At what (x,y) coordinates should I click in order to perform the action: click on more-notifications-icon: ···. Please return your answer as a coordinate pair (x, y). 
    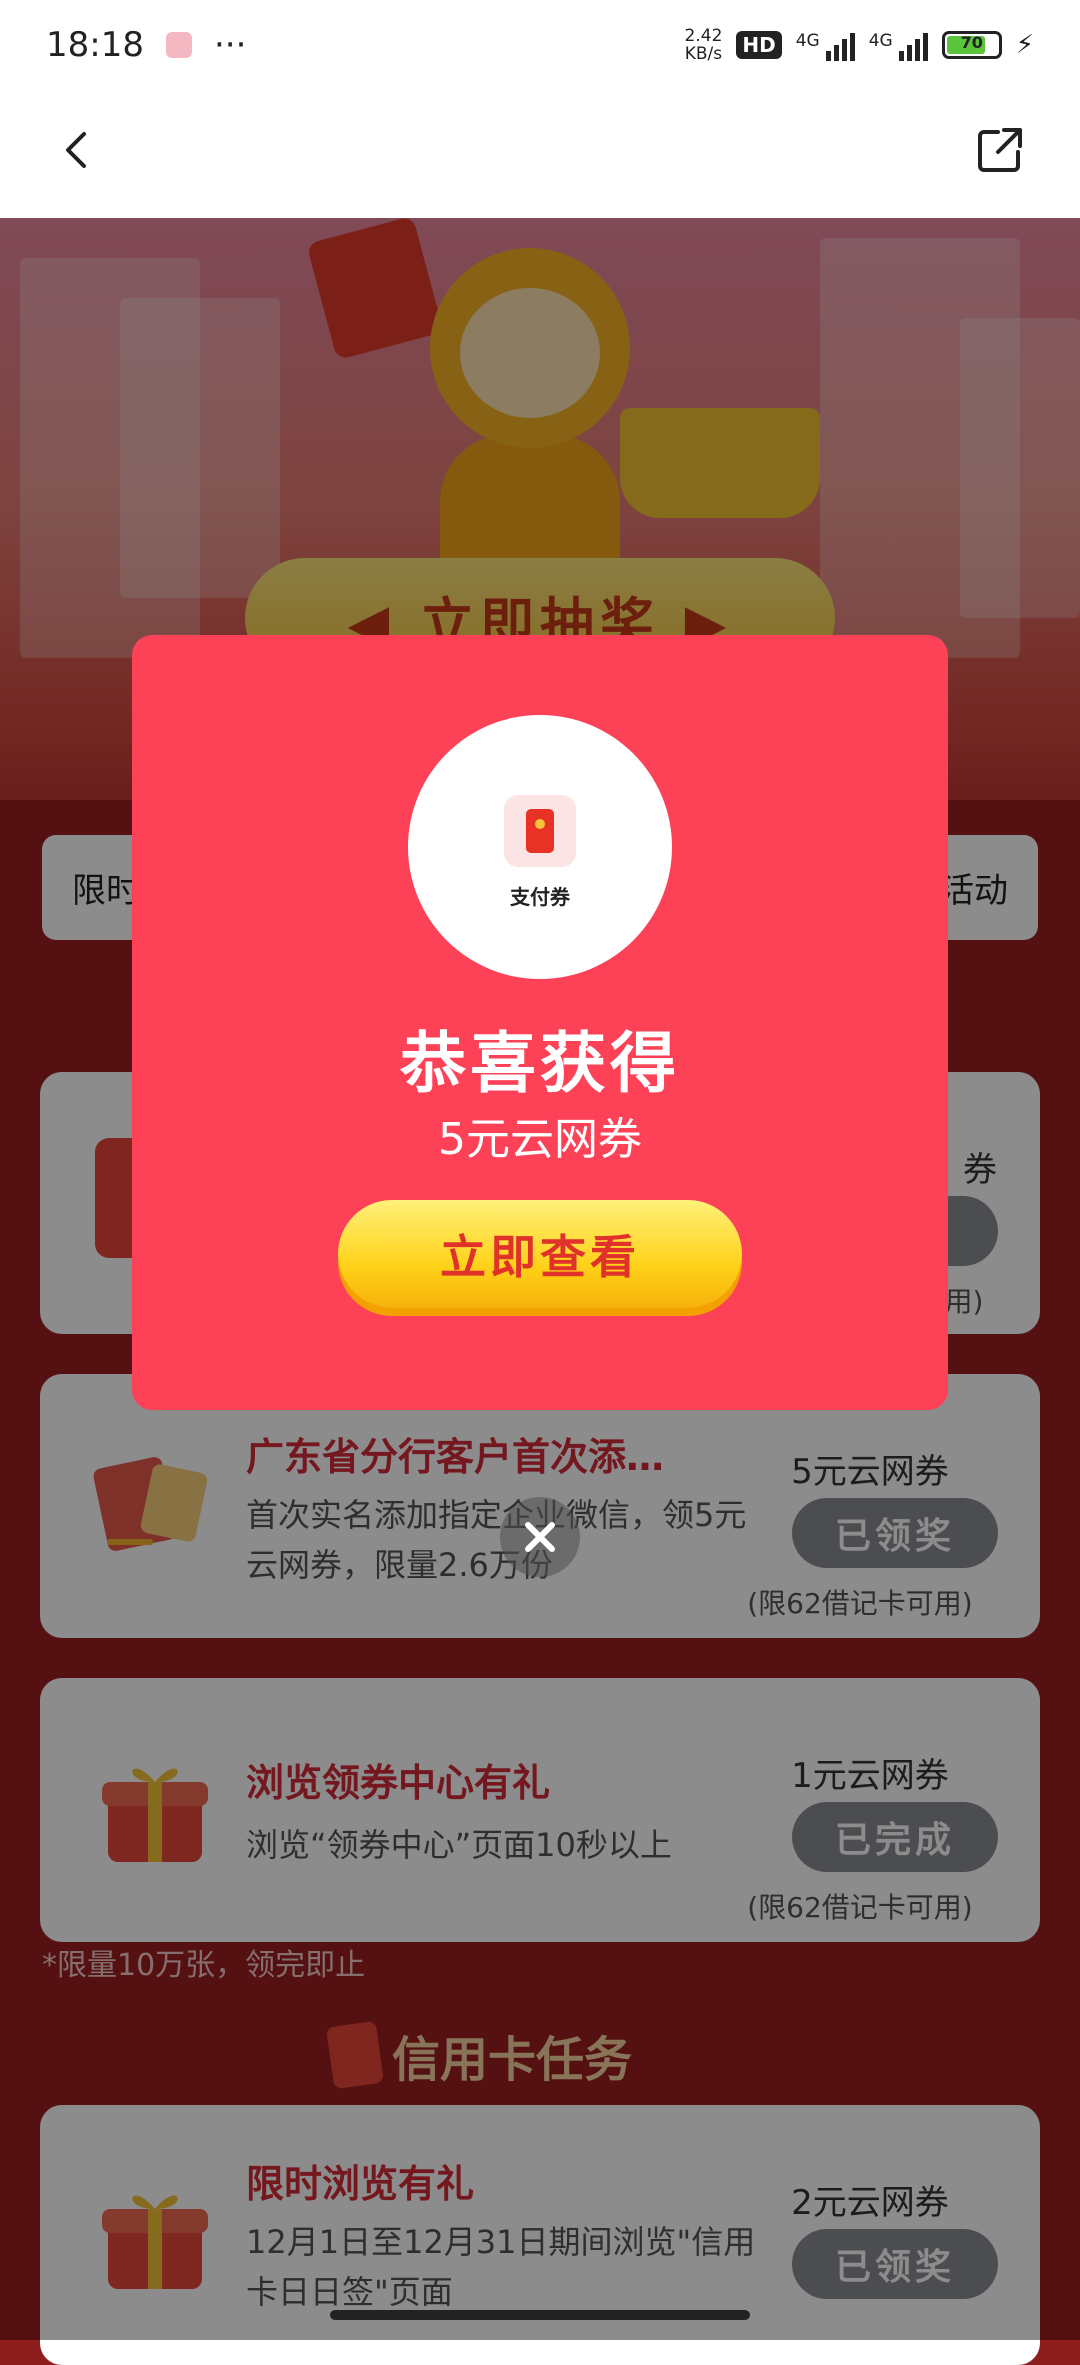
    Looking at the image, I should click on (230, 45).